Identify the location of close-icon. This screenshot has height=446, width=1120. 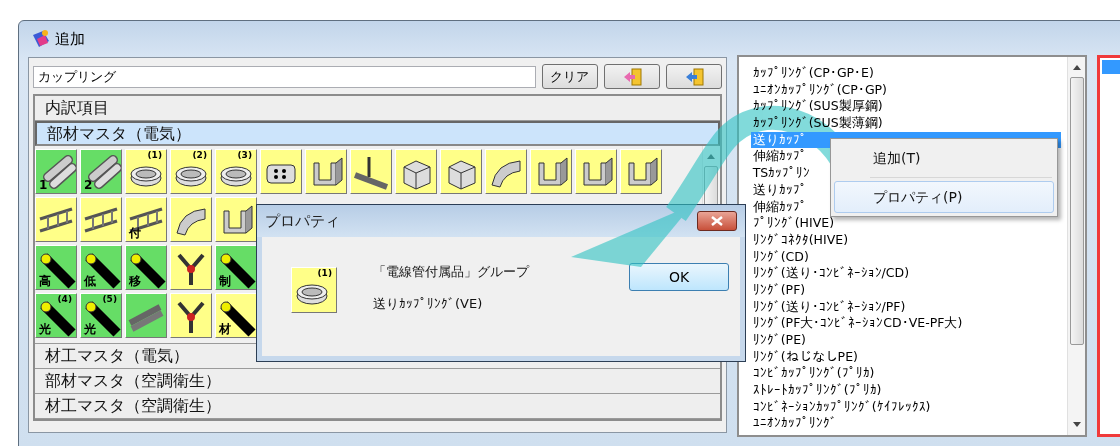
(717, 221).